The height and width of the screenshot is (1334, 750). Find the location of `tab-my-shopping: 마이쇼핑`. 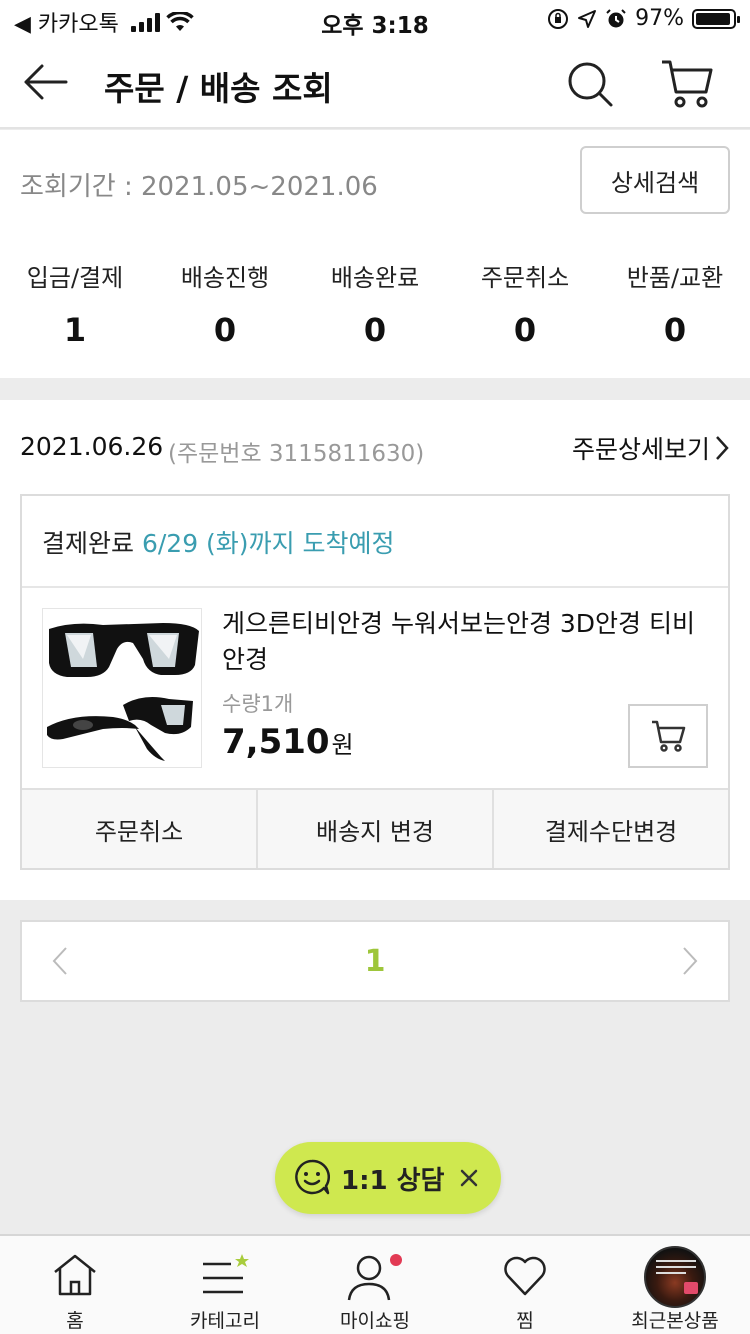

tab-my-shopping: 마이쇼핑 is located at coordinates (375, 1285).